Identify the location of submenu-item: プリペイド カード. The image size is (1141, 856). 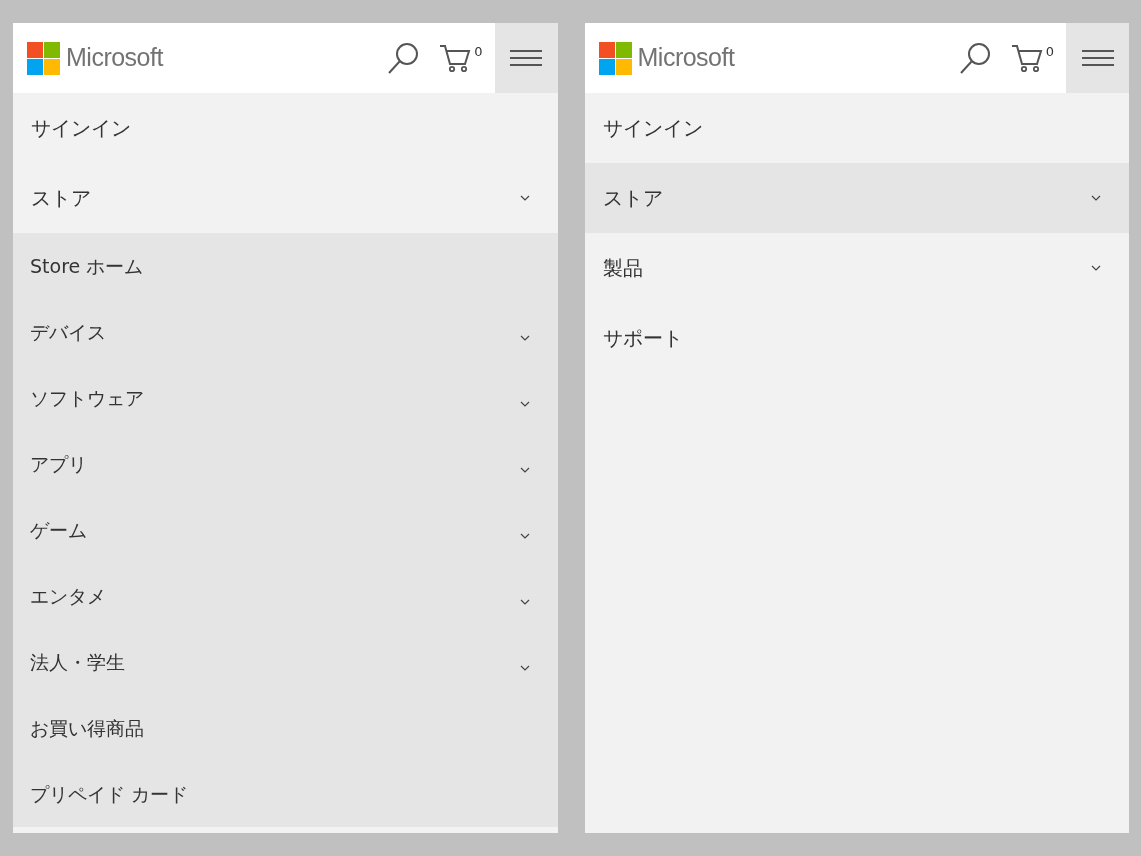
(285, 794).